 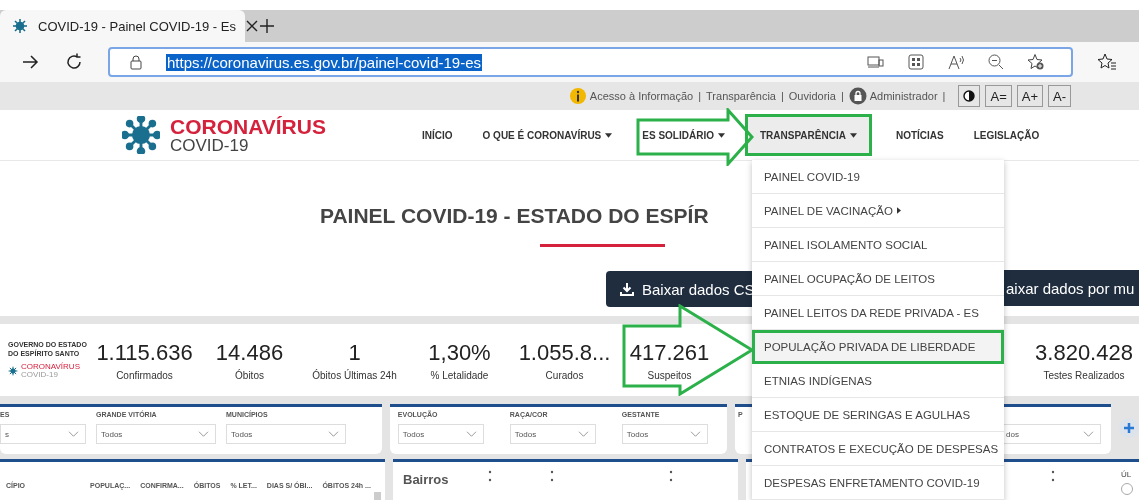 I want to click on utility-link: Transparência, so click(x=741, y=96).